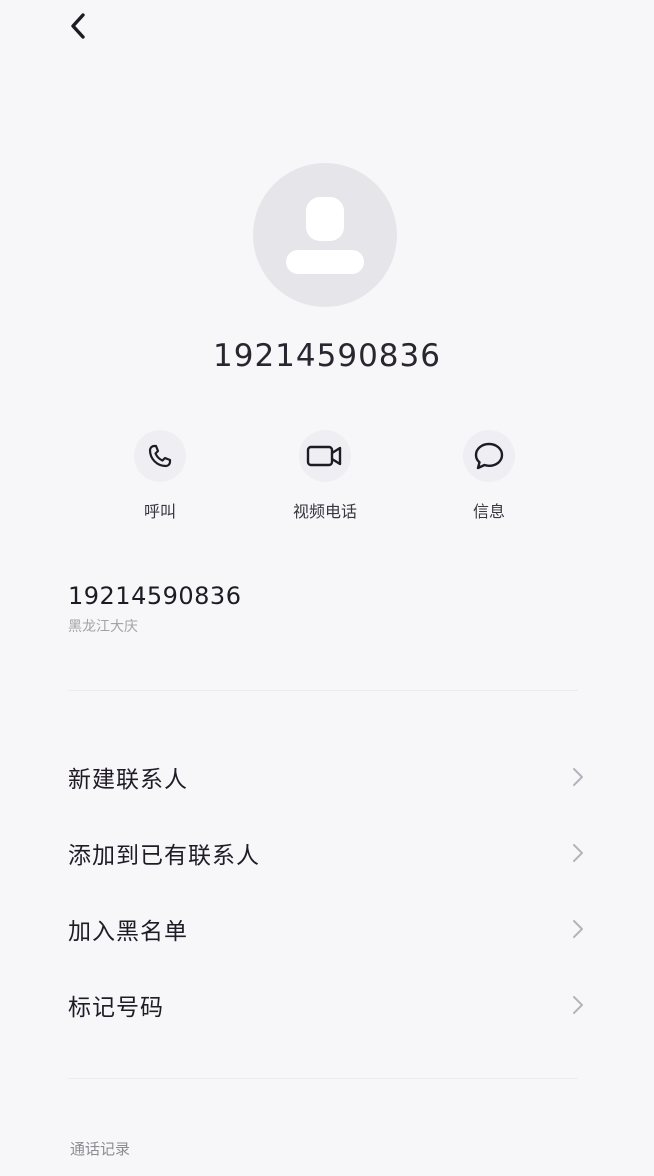 The image size is (654, 1176). What do you see at coordinates (164, 856) in the screenshot?
I see `add-to-existing-contact-label: 添加到已有联系人` at bounding box center [164, 856].